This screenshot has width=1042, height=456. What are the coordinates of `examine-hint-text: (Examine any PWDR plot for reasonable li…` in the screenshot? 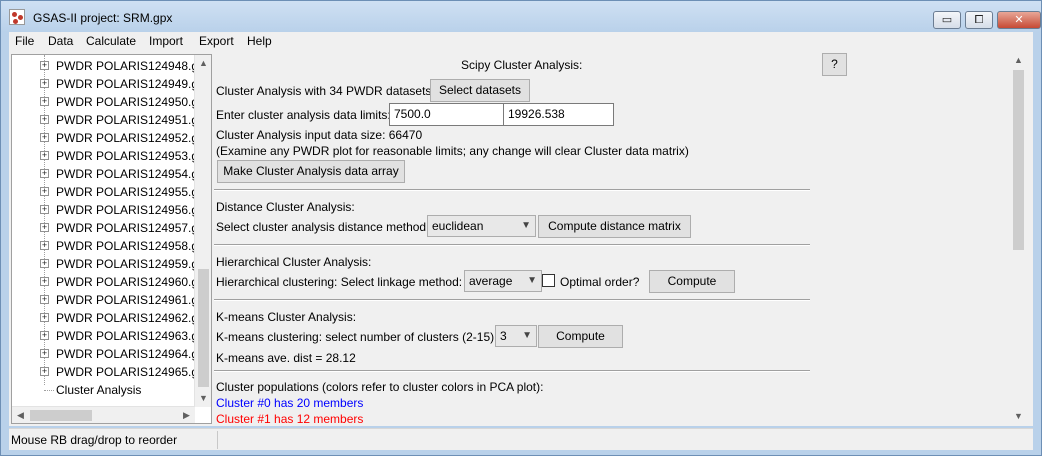 It's located at (452, 151).